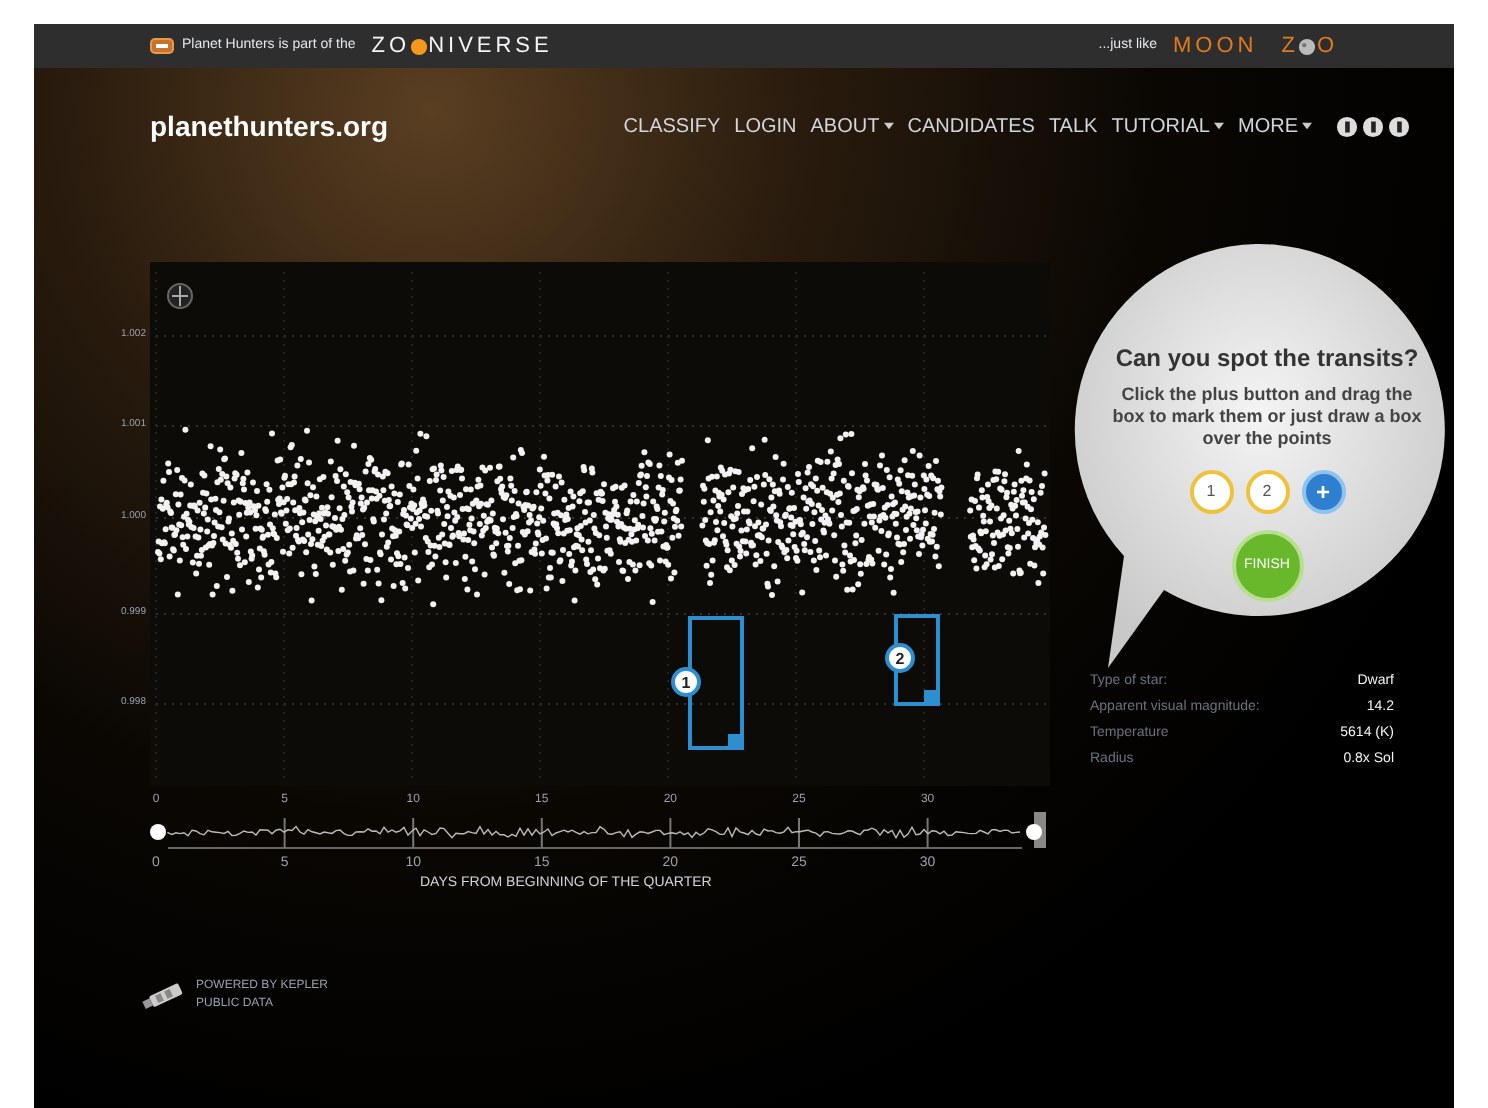 The width and height of the screenshot is (1488, 1108). What do you see at coordinates (162, 46) in the screenshot?
I see `badge-icon` at bounding box center [162, 46].